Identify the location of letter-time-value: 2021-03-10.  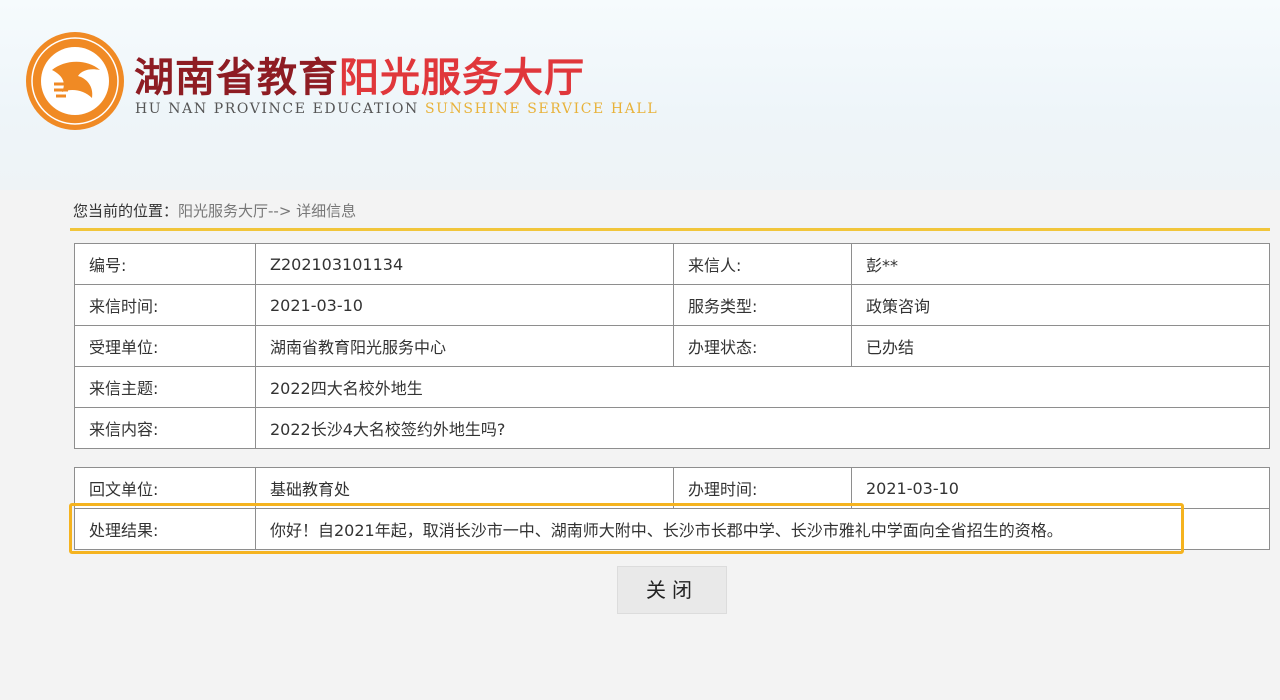
(464, 305).